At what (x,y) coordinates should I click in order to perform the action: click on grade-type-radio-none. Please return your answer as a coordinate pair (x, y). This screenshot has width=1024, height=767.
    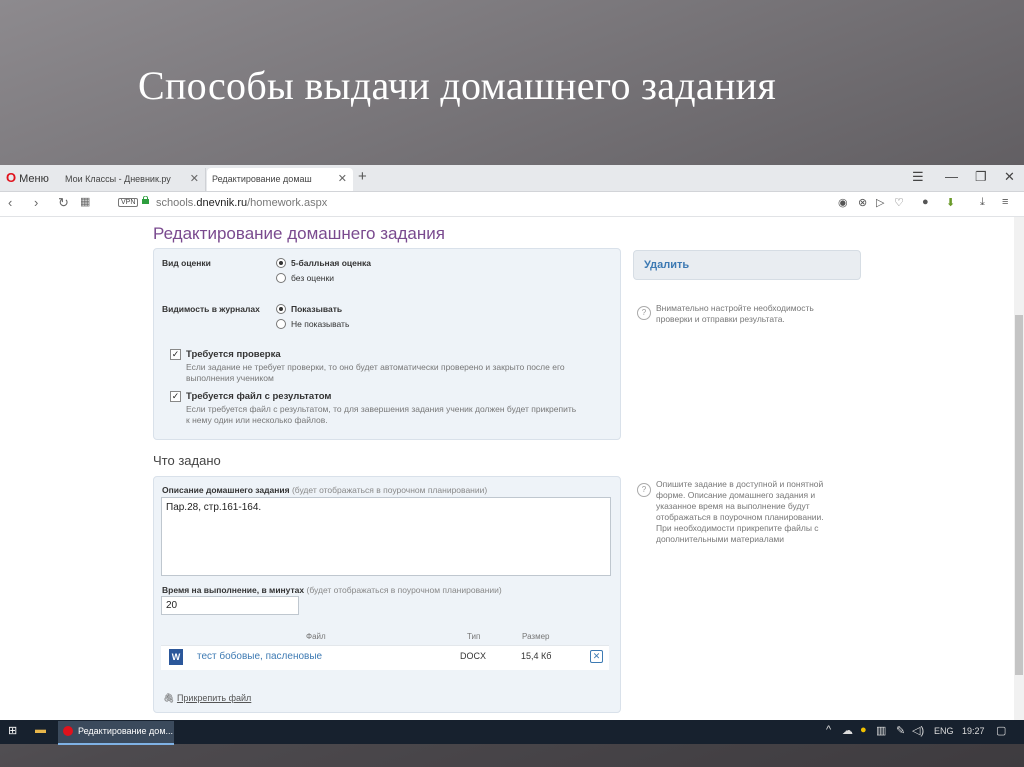
    Looking at the image, I should click on (281, 278).